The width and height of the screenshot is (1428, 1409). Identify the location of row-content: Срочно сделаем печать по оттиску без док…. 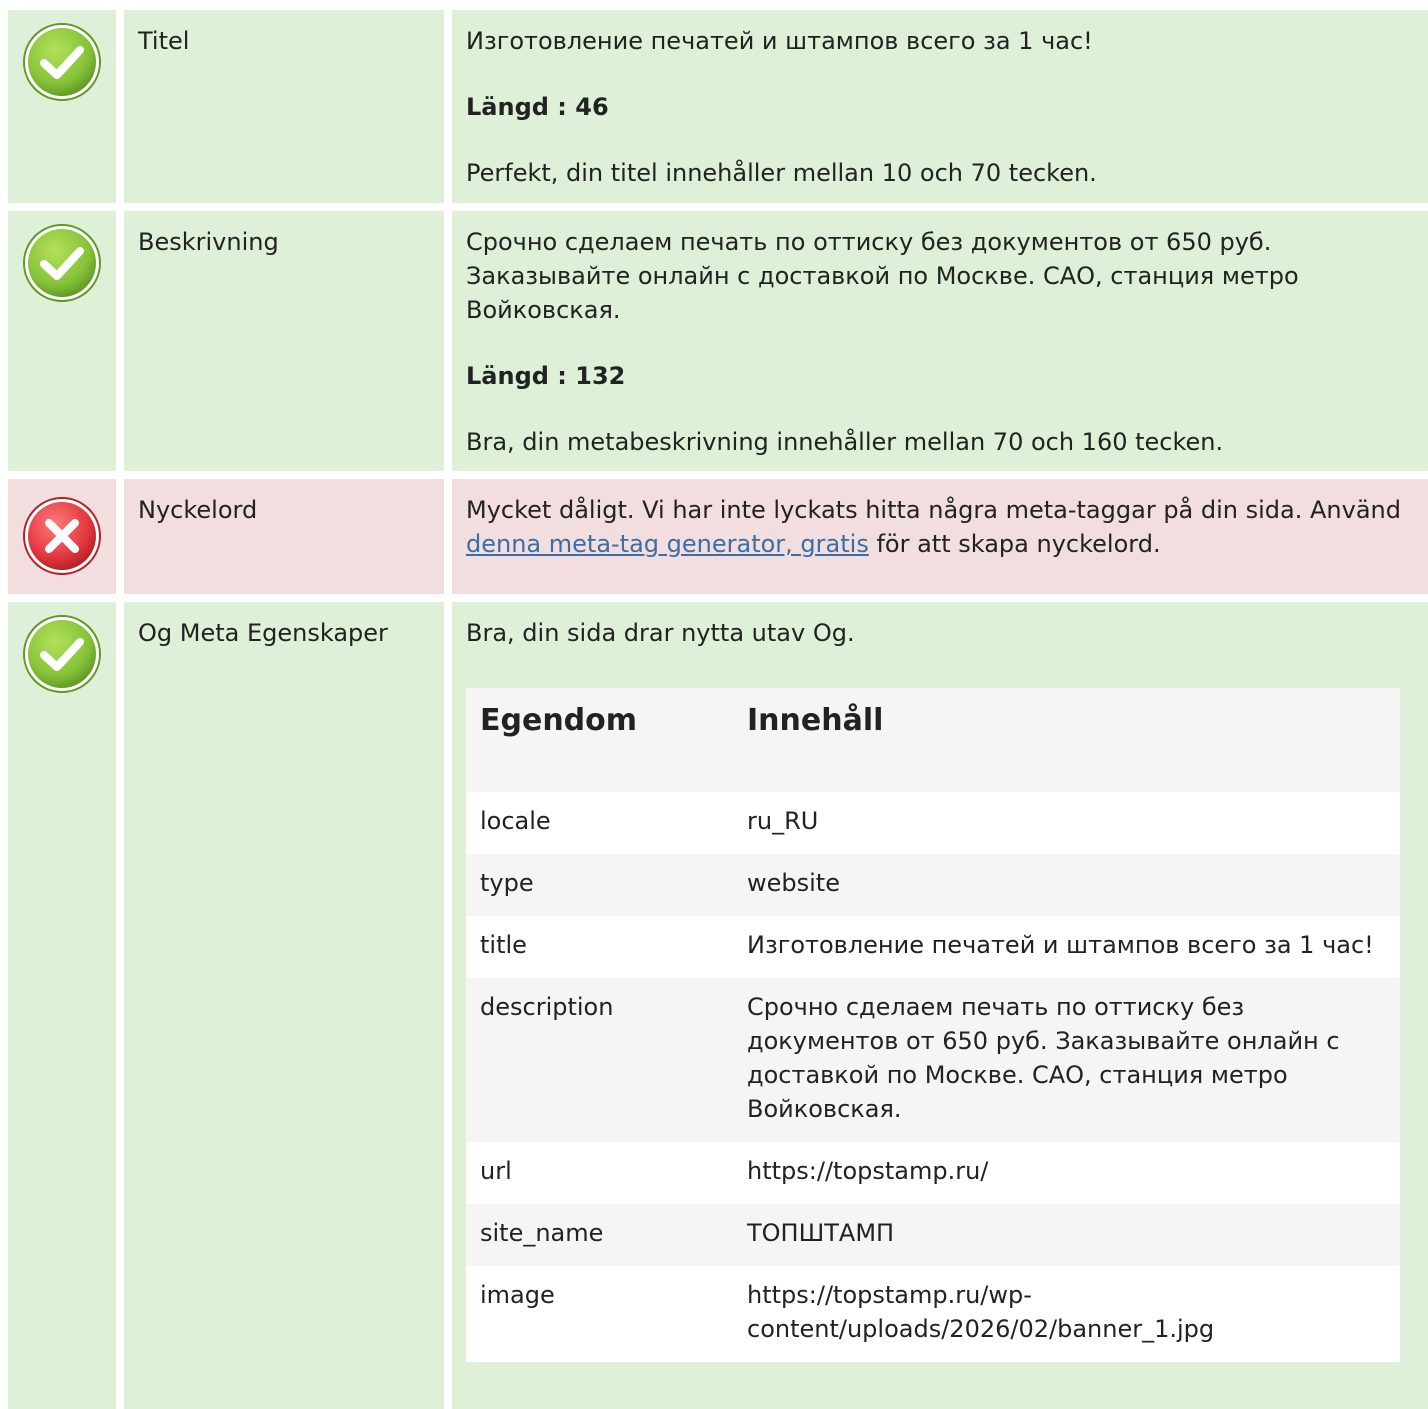
(940, 341).